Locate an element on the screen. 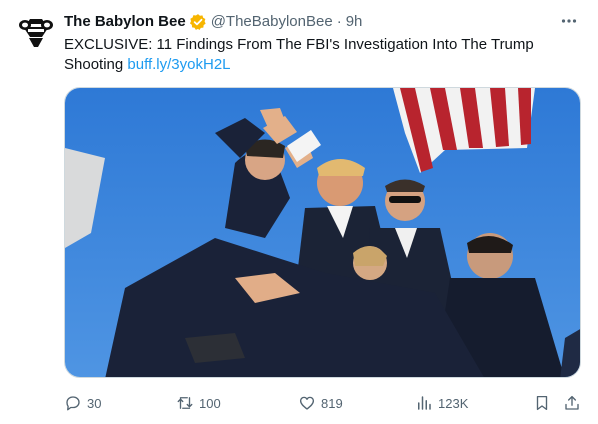 The height and width of the screenshot is (424, 598). share-icon is located at coordinates (572, 402).